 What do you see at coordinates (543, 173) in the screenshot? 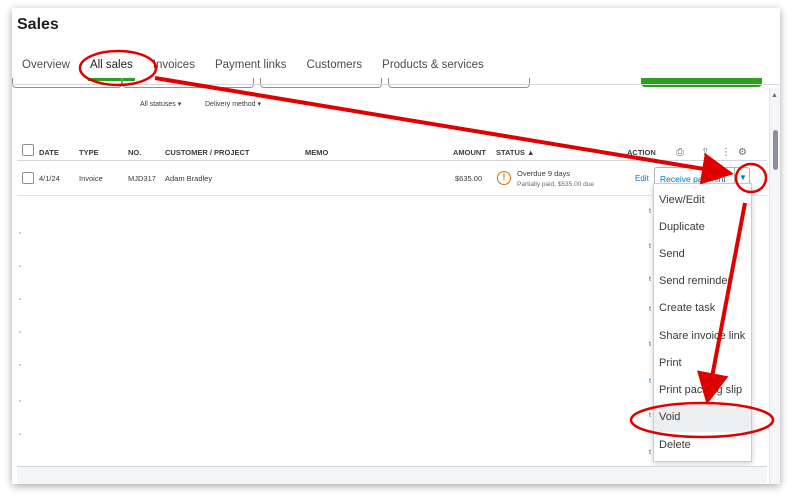
I see `row-status: Overdue 9 days` at bounding box center [543, 173].